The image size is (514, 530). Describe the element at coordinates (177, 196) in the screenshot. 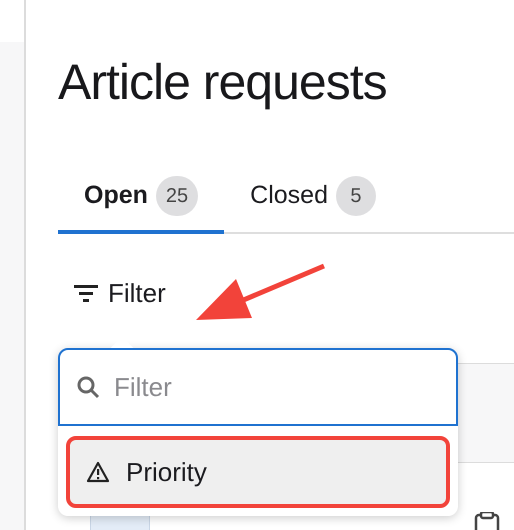

I see `count-badge: 25` at that location.